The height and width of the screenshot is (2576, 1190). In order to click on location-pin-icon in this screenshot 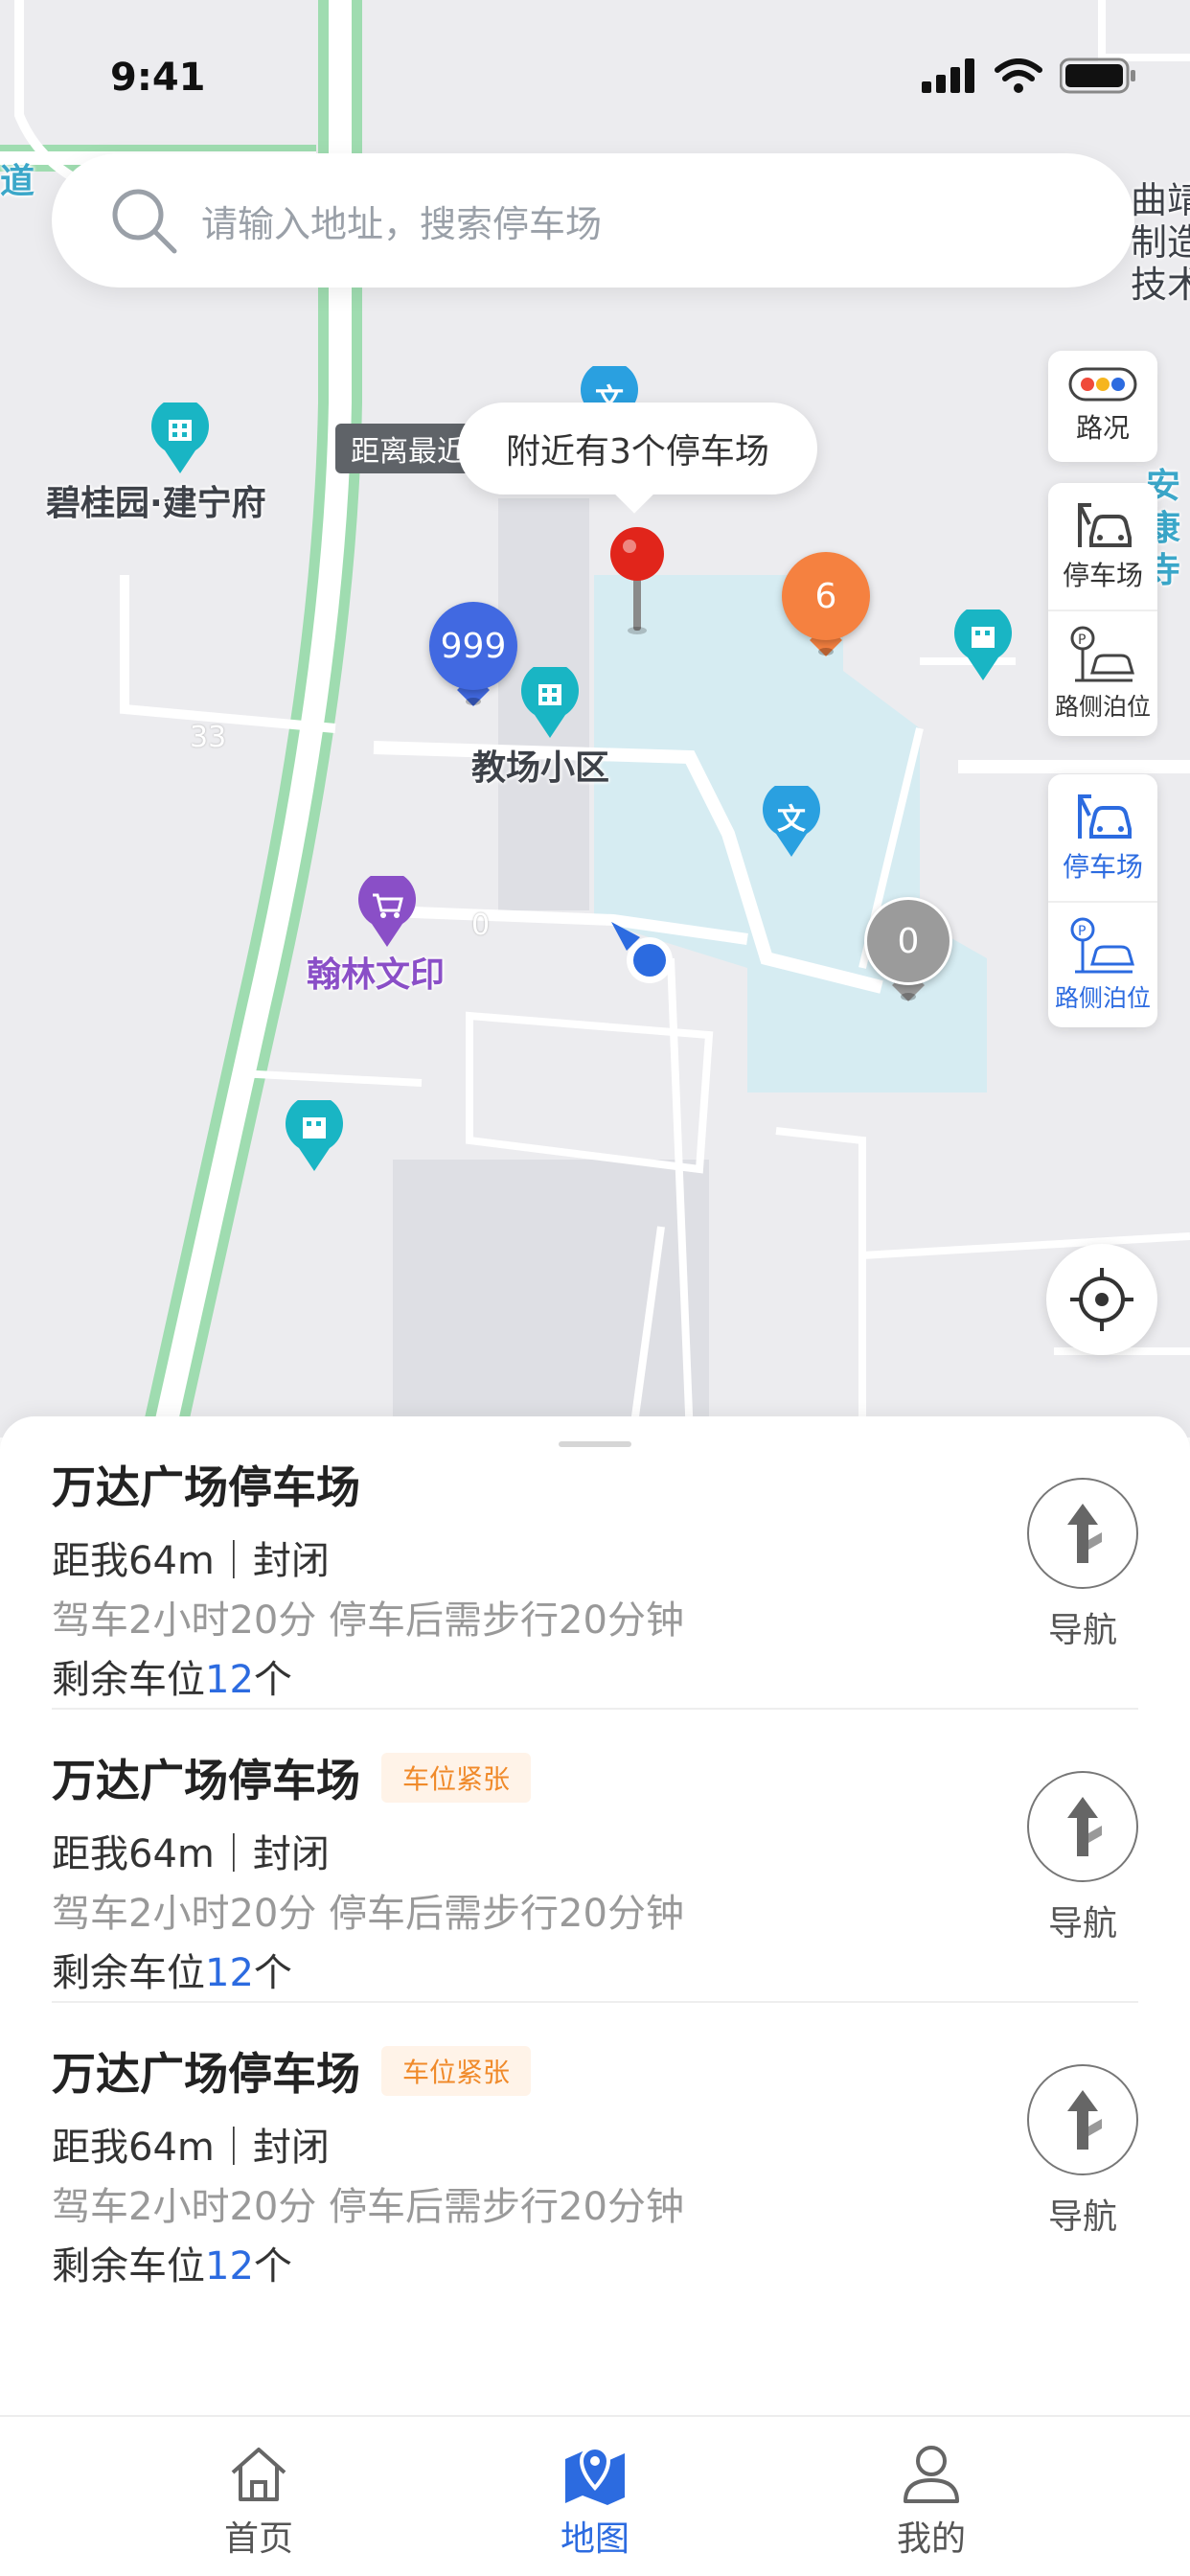, I will do `click(637, 580)`.